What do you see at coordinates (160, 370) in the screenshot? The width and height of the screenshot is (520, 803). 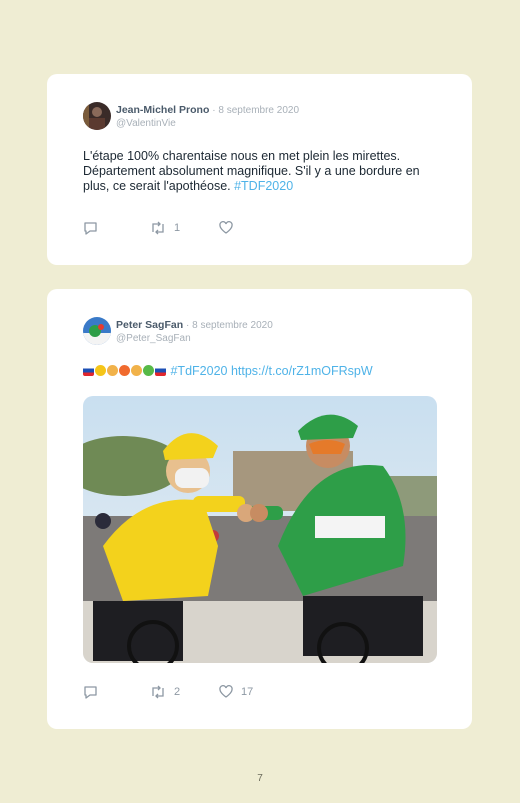 I see `slovakia-flag-icon` at bounding box center [160, 370].